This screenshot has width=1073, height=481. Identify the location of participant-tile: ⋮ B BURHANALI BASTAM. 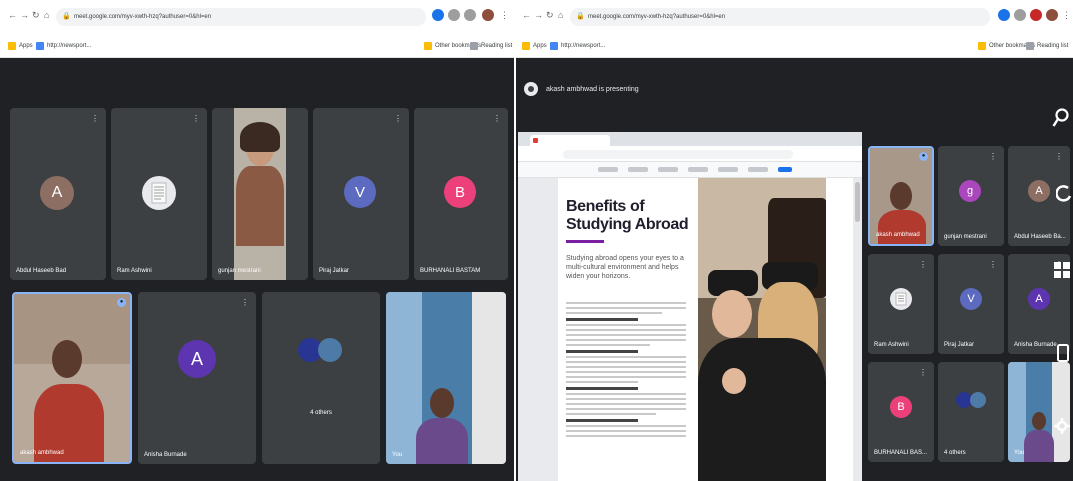
(461, 194).